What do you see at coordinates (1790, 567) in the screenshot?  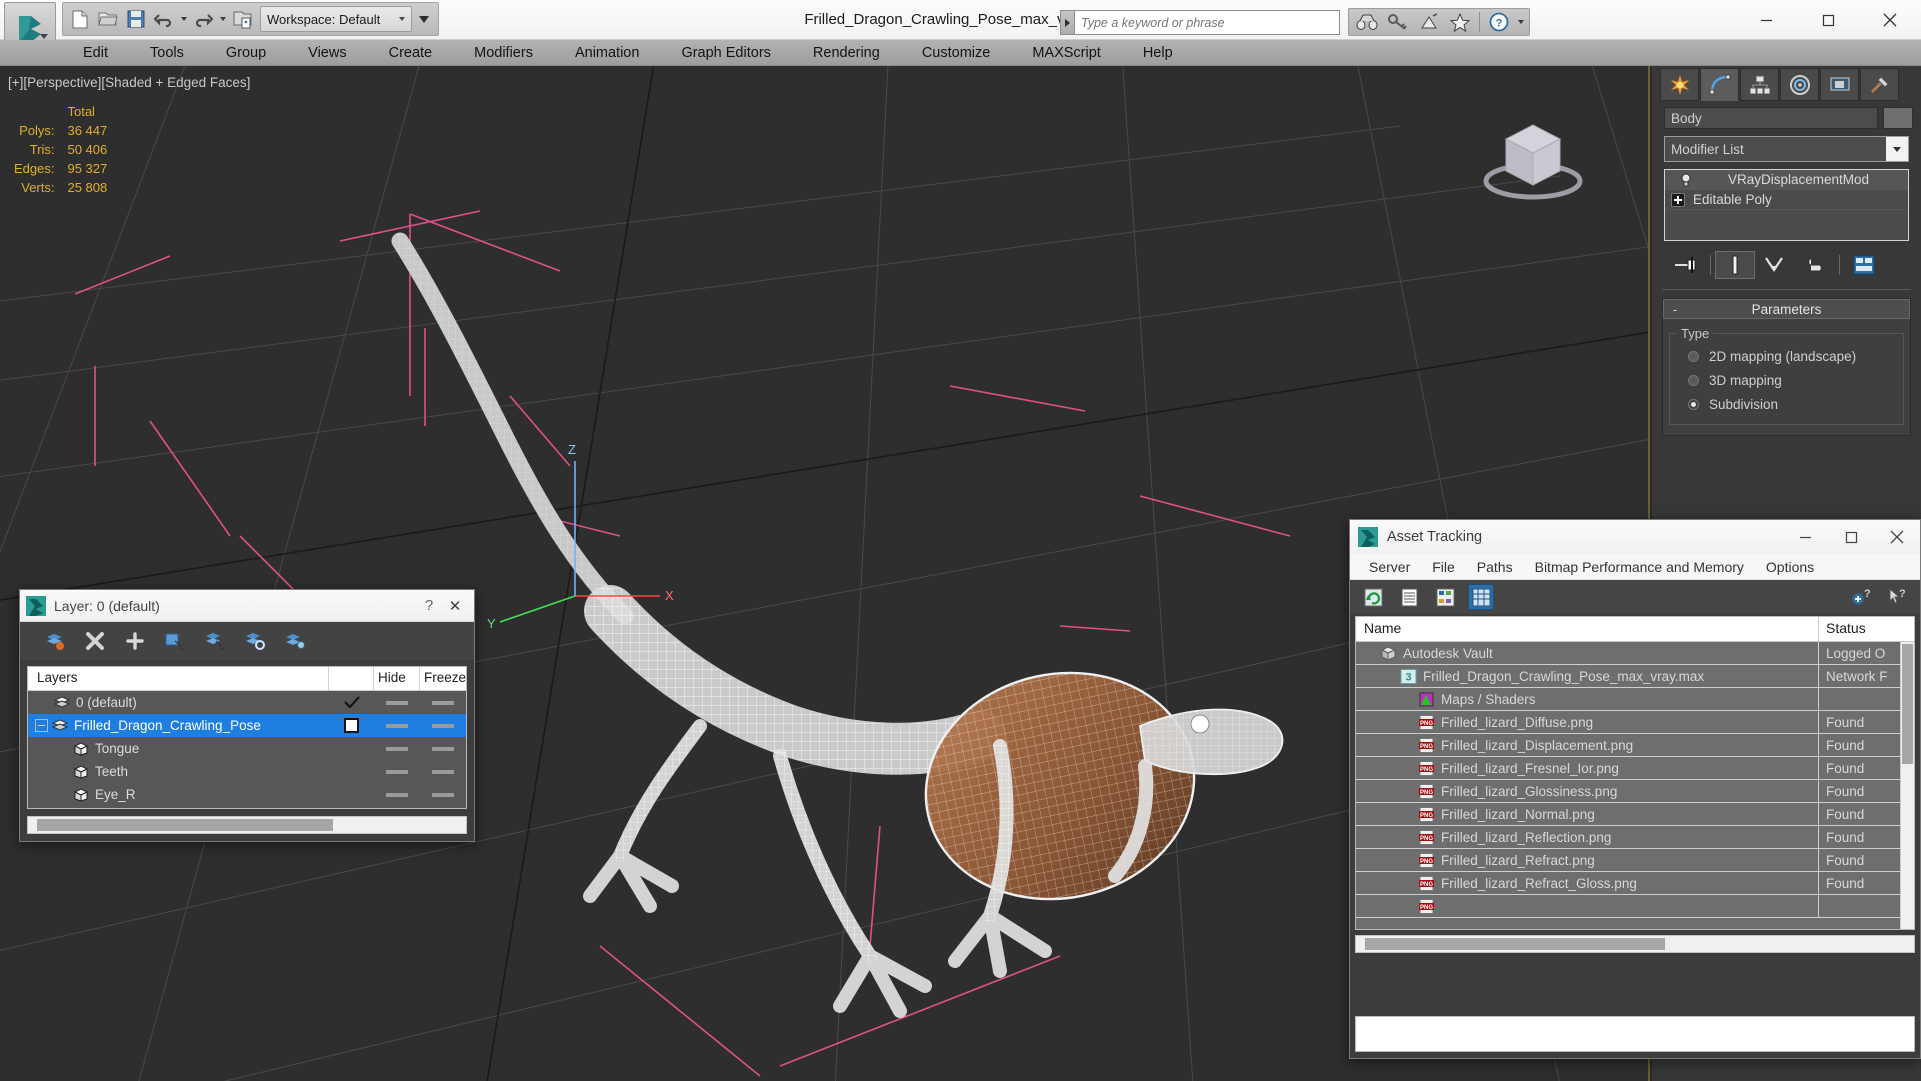 I see `asset-menu-options: Options` at bounding box center [1790, 567].